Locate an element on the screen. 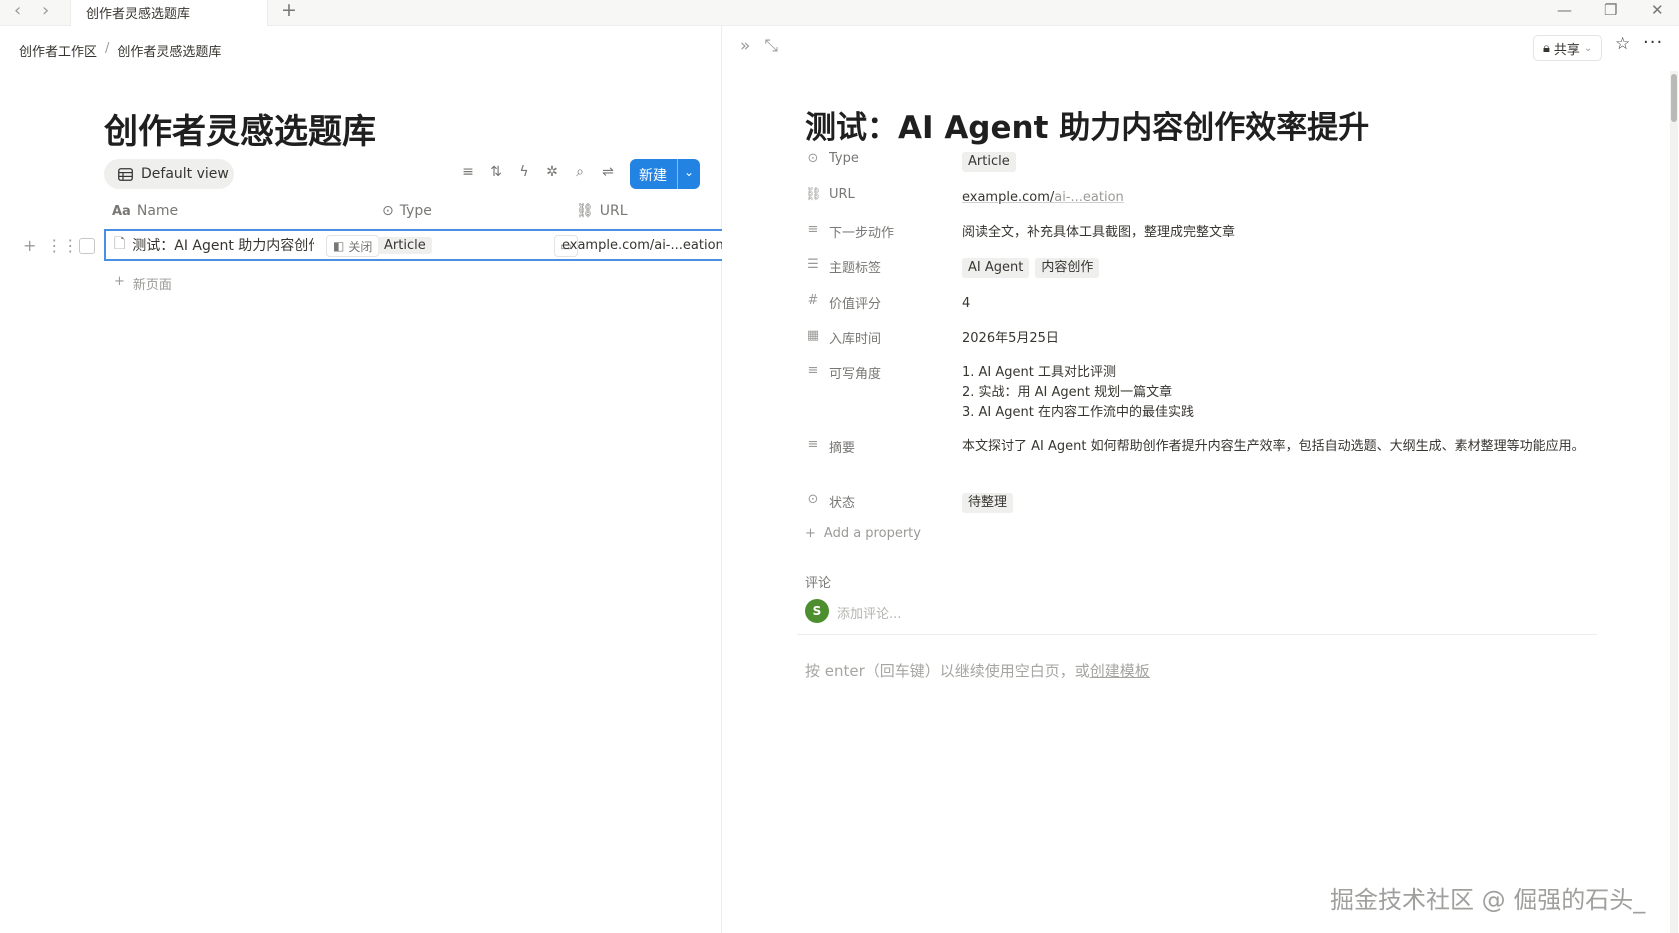 The height and width of the screenshot is (933, 1679). url-dim: ai-...eation is located at coordinates (1089, 197).